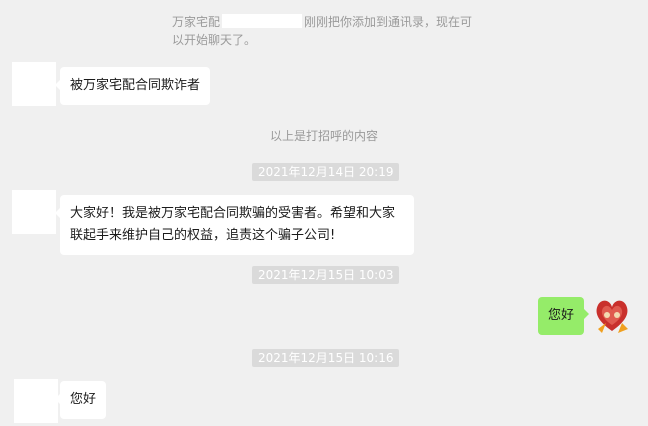 The width and height of the screenshot is (648, 426). Describe the element at coordinates (80, 400) in the screenshot. I see `message-bubble-incoming: 您好` at that location.